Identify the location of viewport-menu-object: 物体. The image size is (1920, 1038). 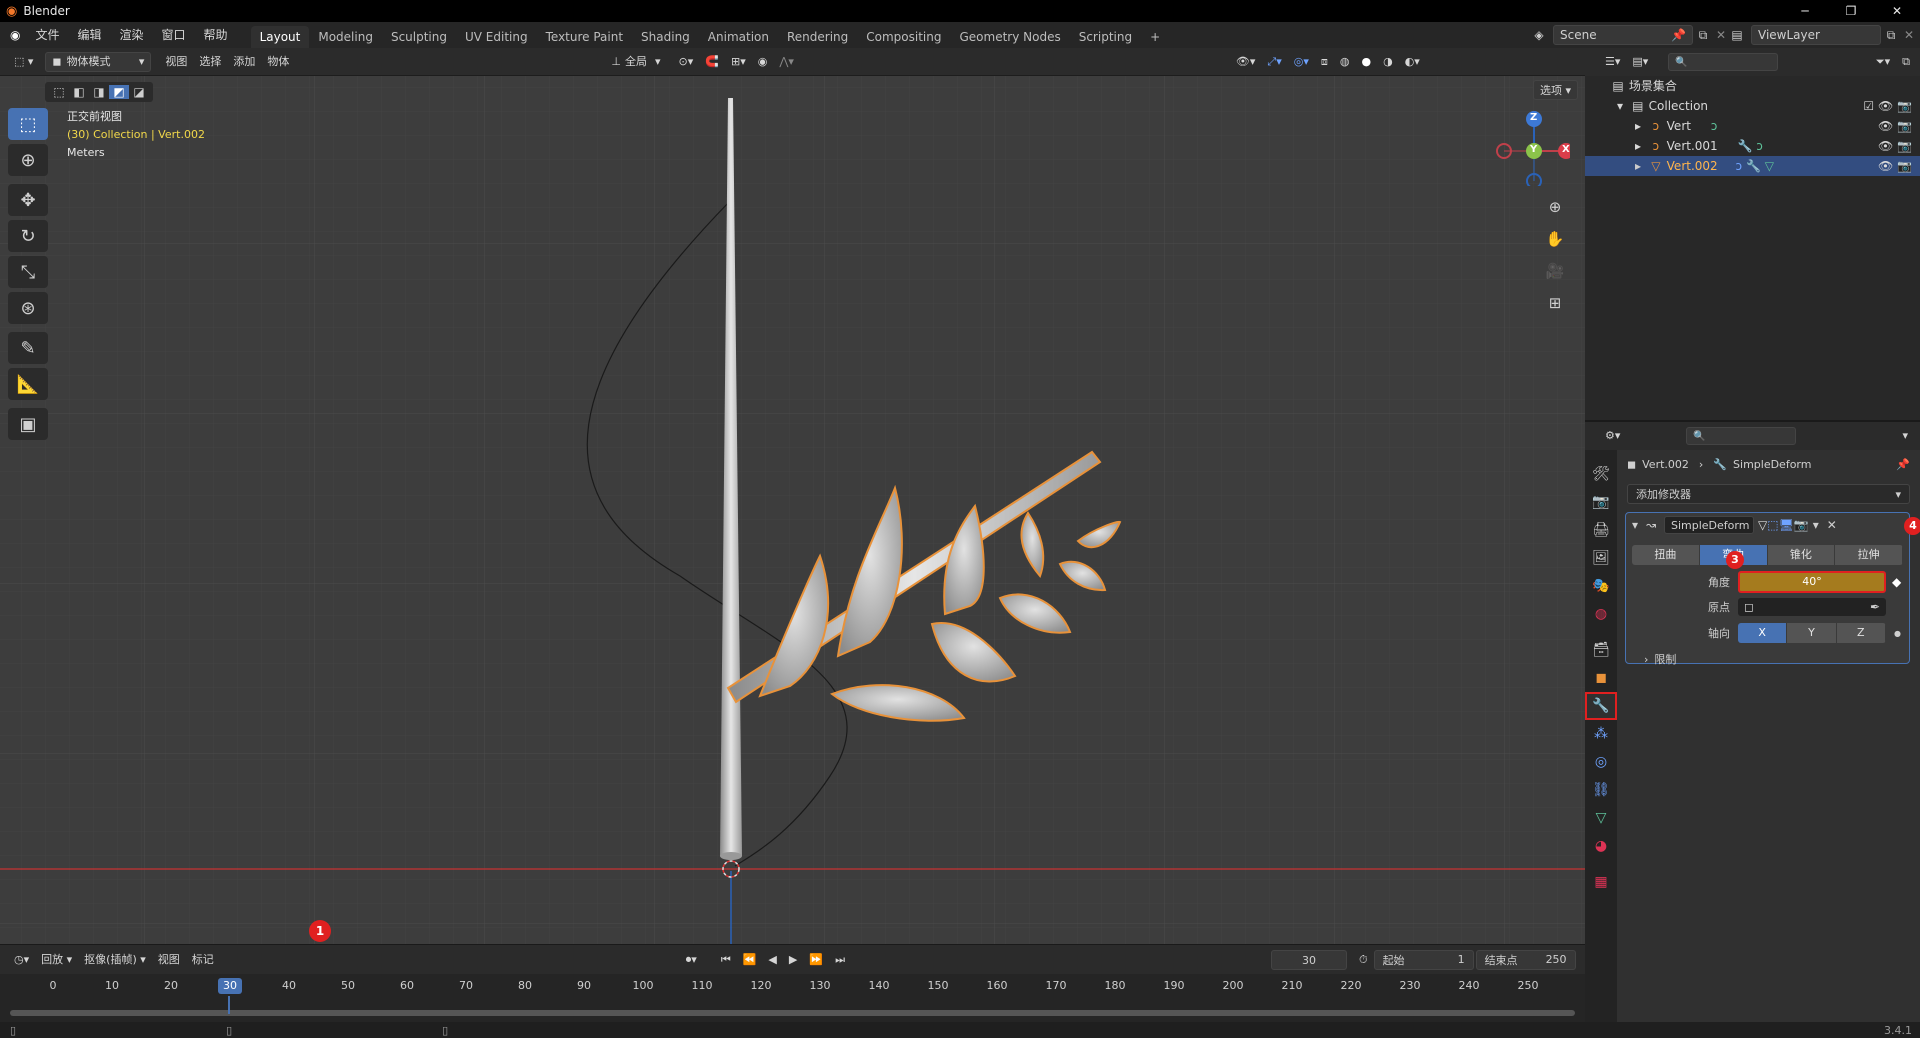
(278, 62).